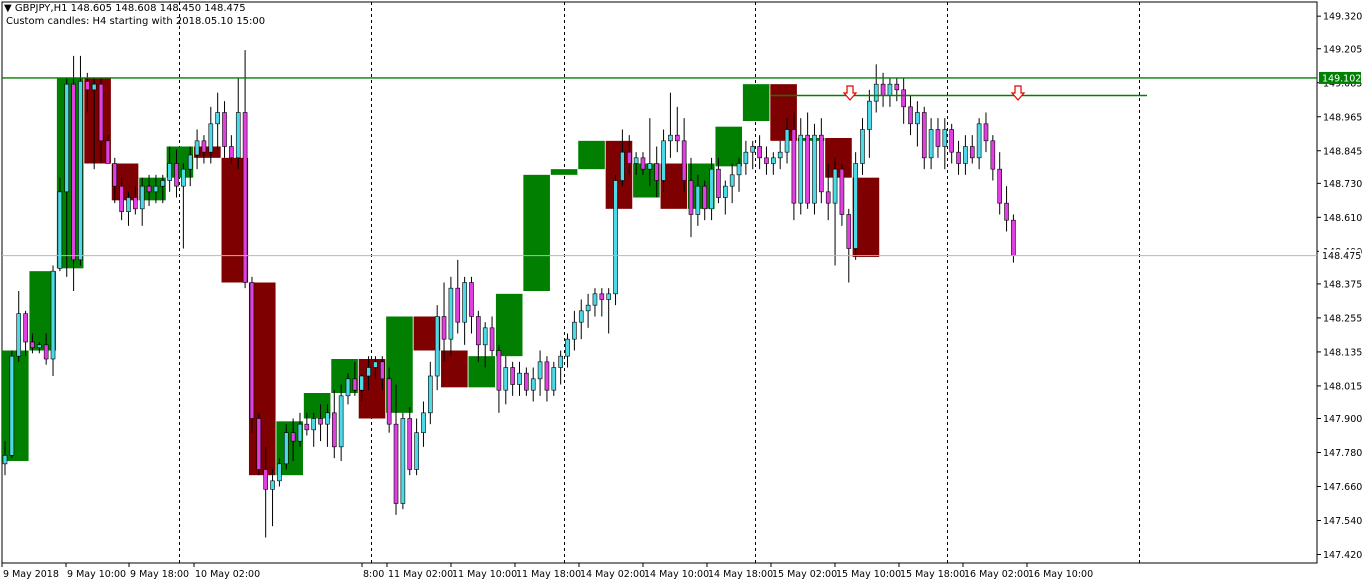 This screenshot has height=585, width=1362. I want to click on resistance-price-label: 149.102, so click(1341, 78).